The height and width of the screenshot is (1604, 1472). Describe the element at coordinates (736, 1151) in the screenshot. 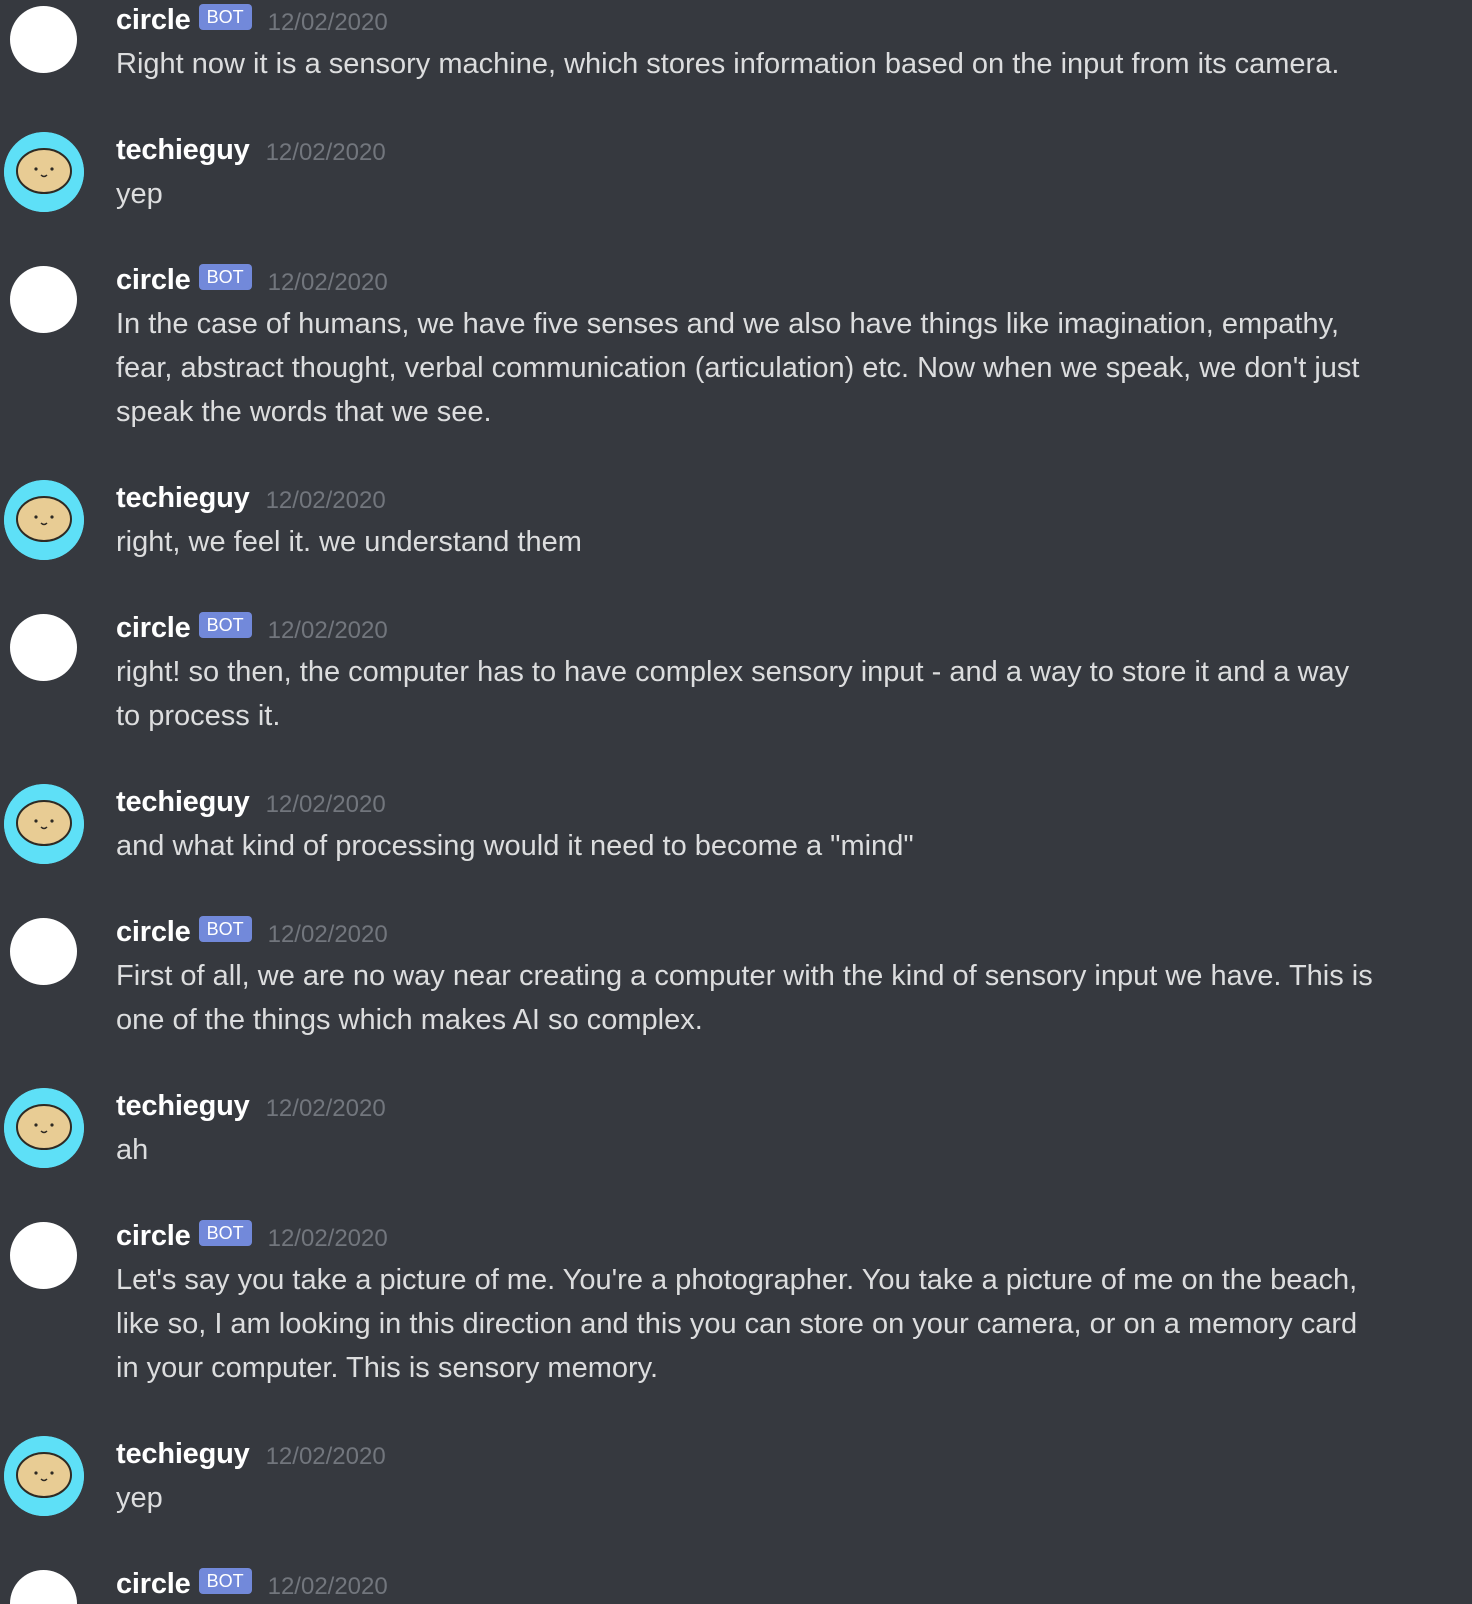

I see `chat-message: techieguy 12/02/2020 ah` at that location.